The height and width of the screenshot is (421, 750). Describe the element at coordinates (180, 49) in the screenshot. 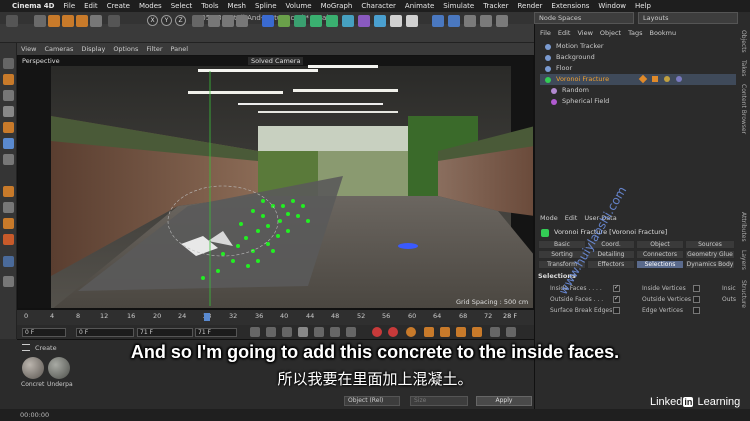

I see `viewport-menu-panel: Panel` at that location.